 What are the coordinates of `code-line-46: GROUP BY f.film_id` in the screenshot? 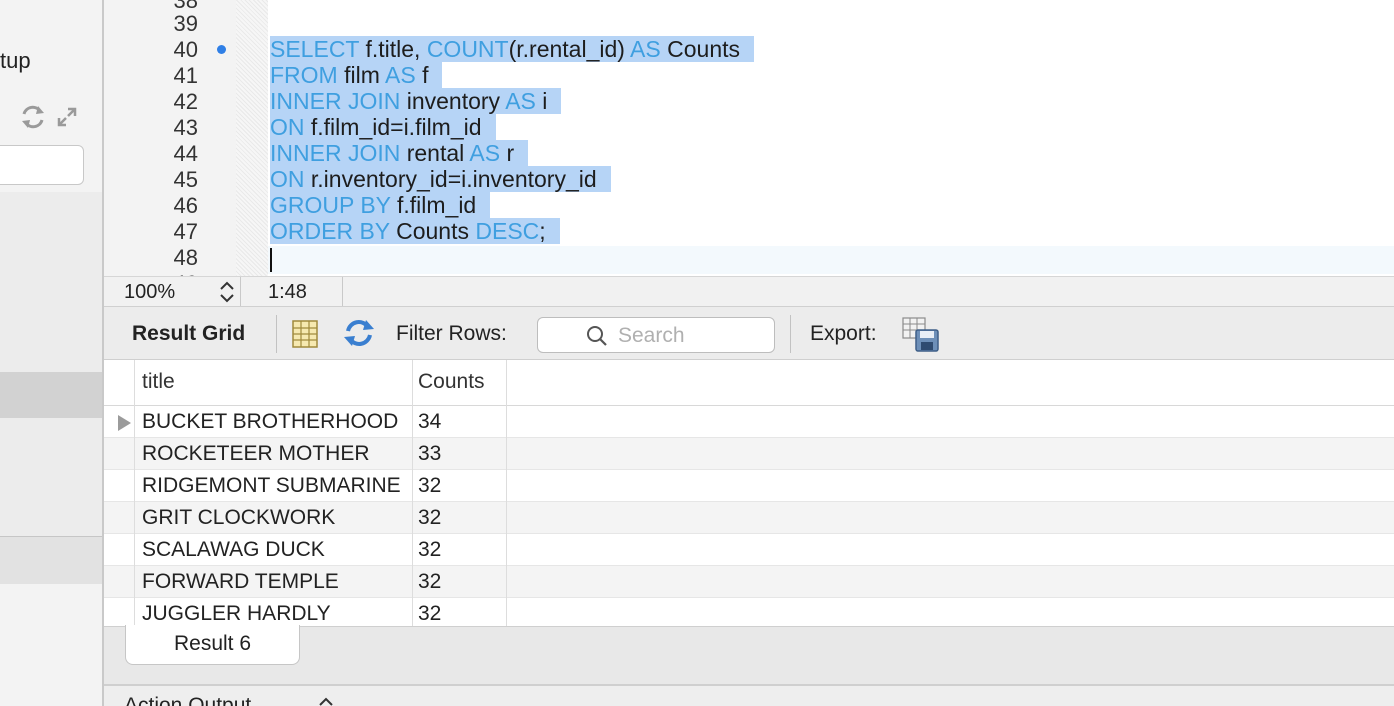 It's located at (380, 205).